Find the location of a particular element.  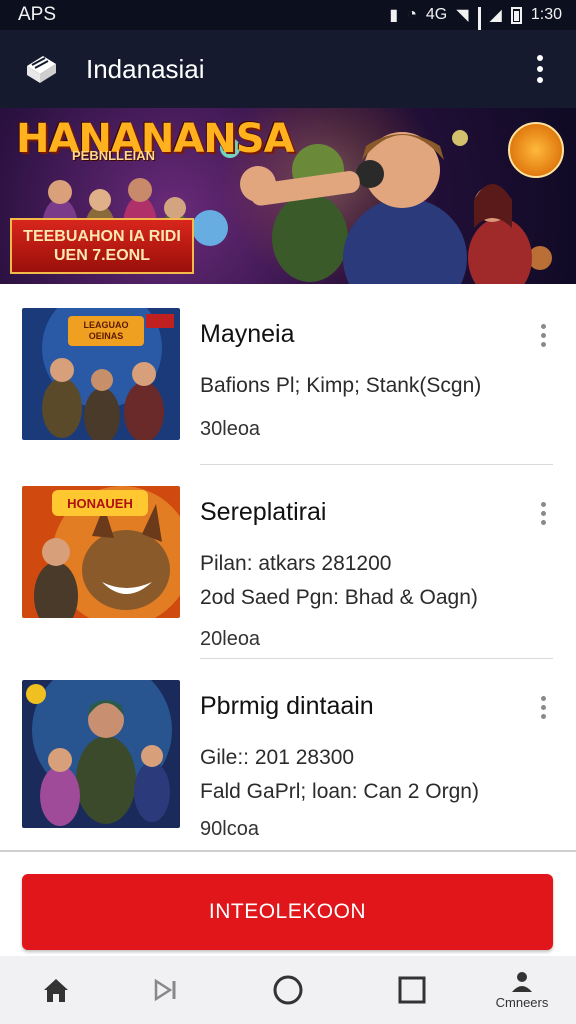

battery-icon is located at coordinates (516, 15).